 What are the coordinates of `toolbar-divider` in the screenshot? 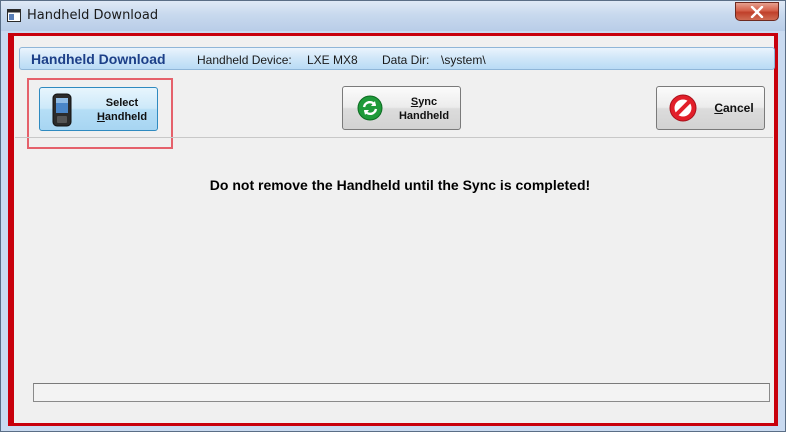 It's located at (394, 137).